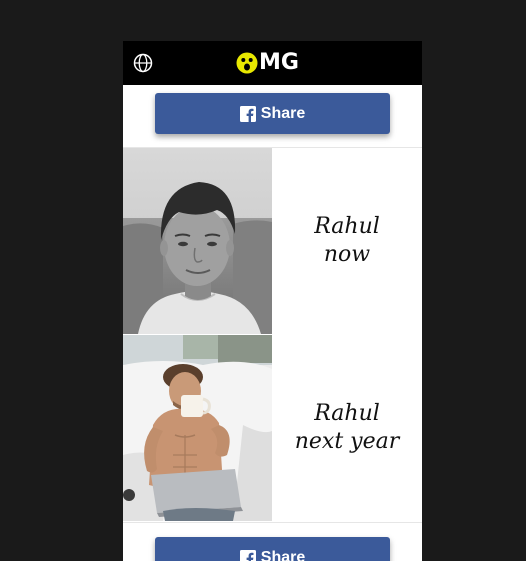 This screenshot has height=561, width=526. I want to click on caption-bottom-line2: next year, so click(347, 442).